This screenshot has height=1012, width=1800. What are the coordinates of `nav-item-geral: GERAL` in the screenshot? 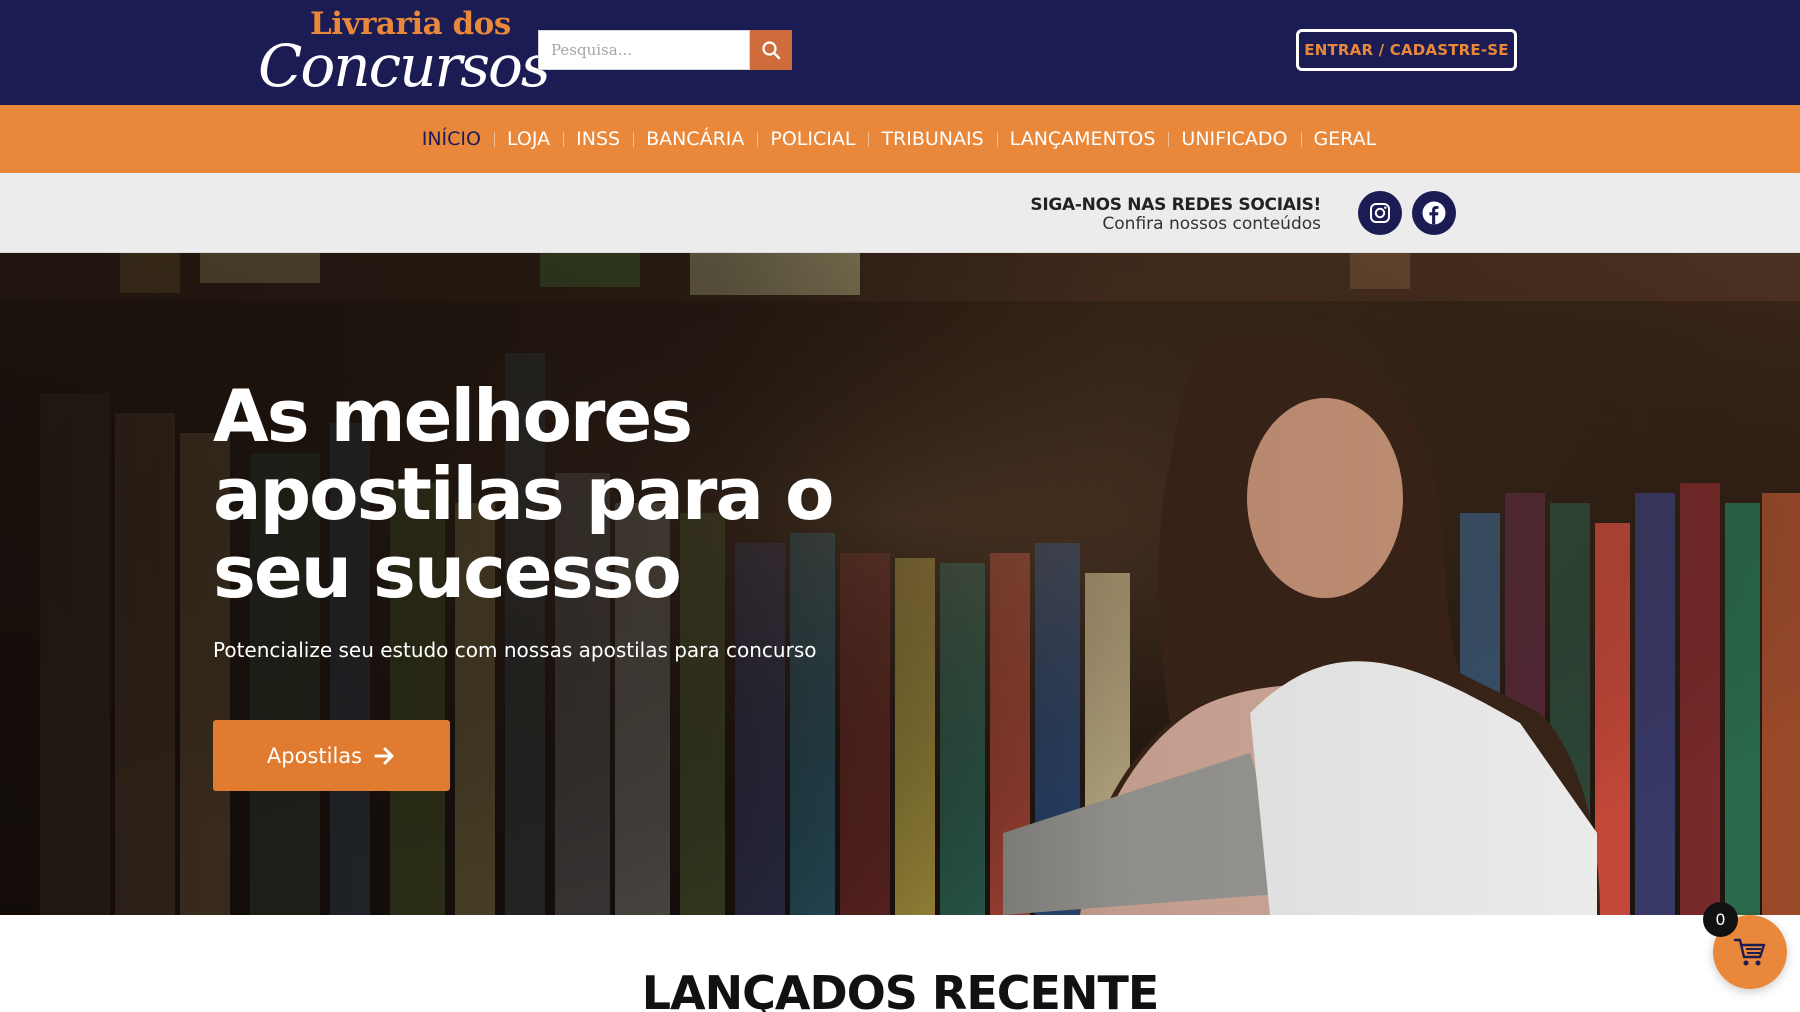 It's located at (1345, 139).